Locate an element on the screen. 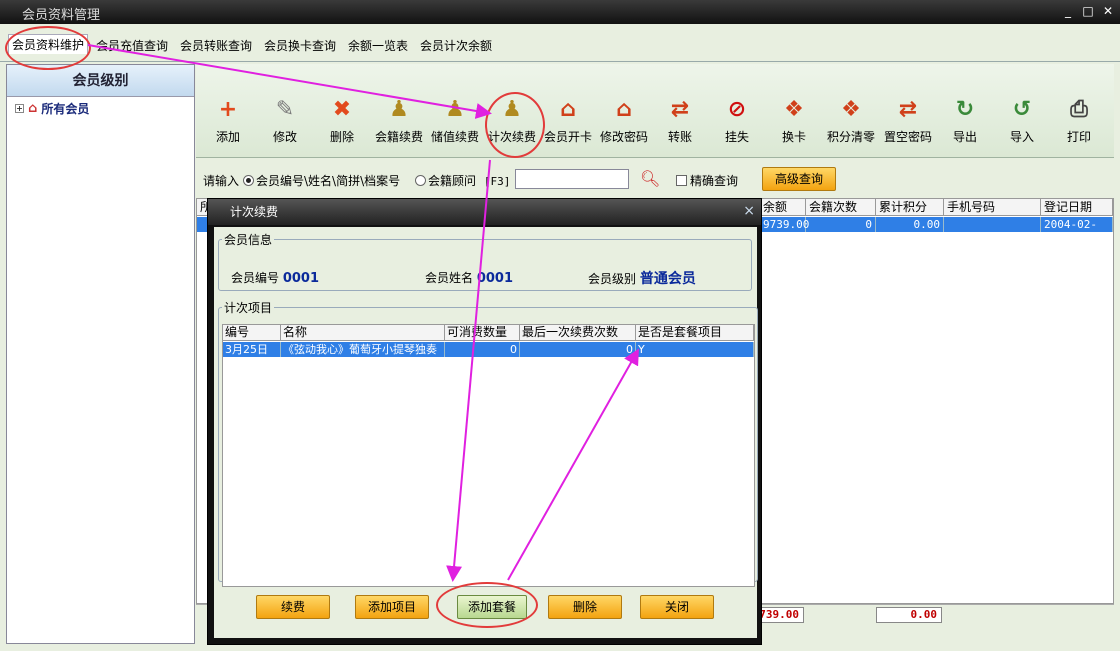  search-mode-option2: 会籍顾问 [F3] is located at coordinates (462, 180).